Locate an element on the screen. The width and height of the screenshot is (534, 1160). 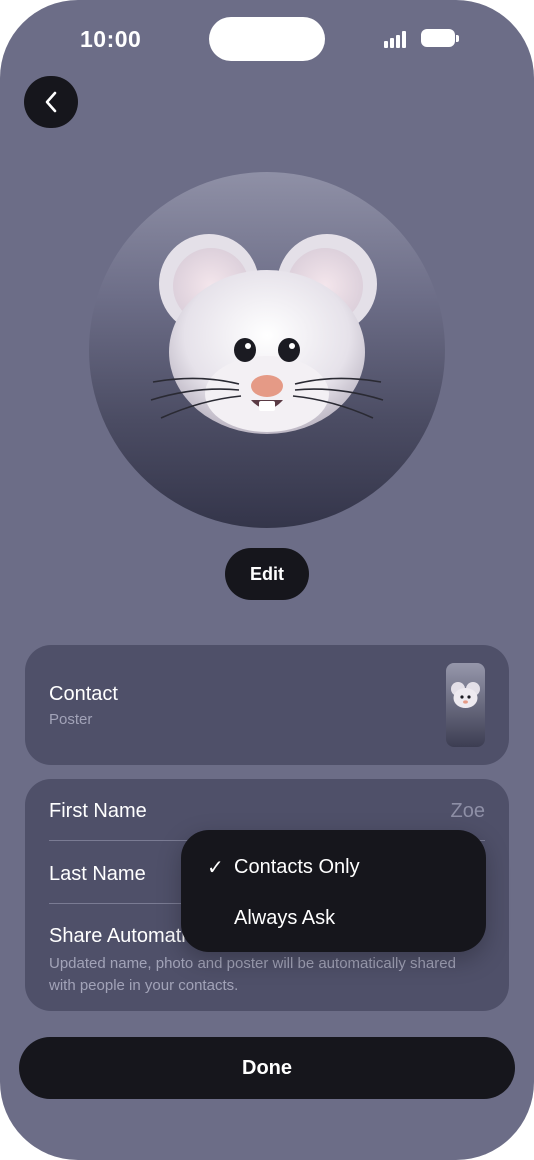
signal-icon is located at coordinates (398, 39).